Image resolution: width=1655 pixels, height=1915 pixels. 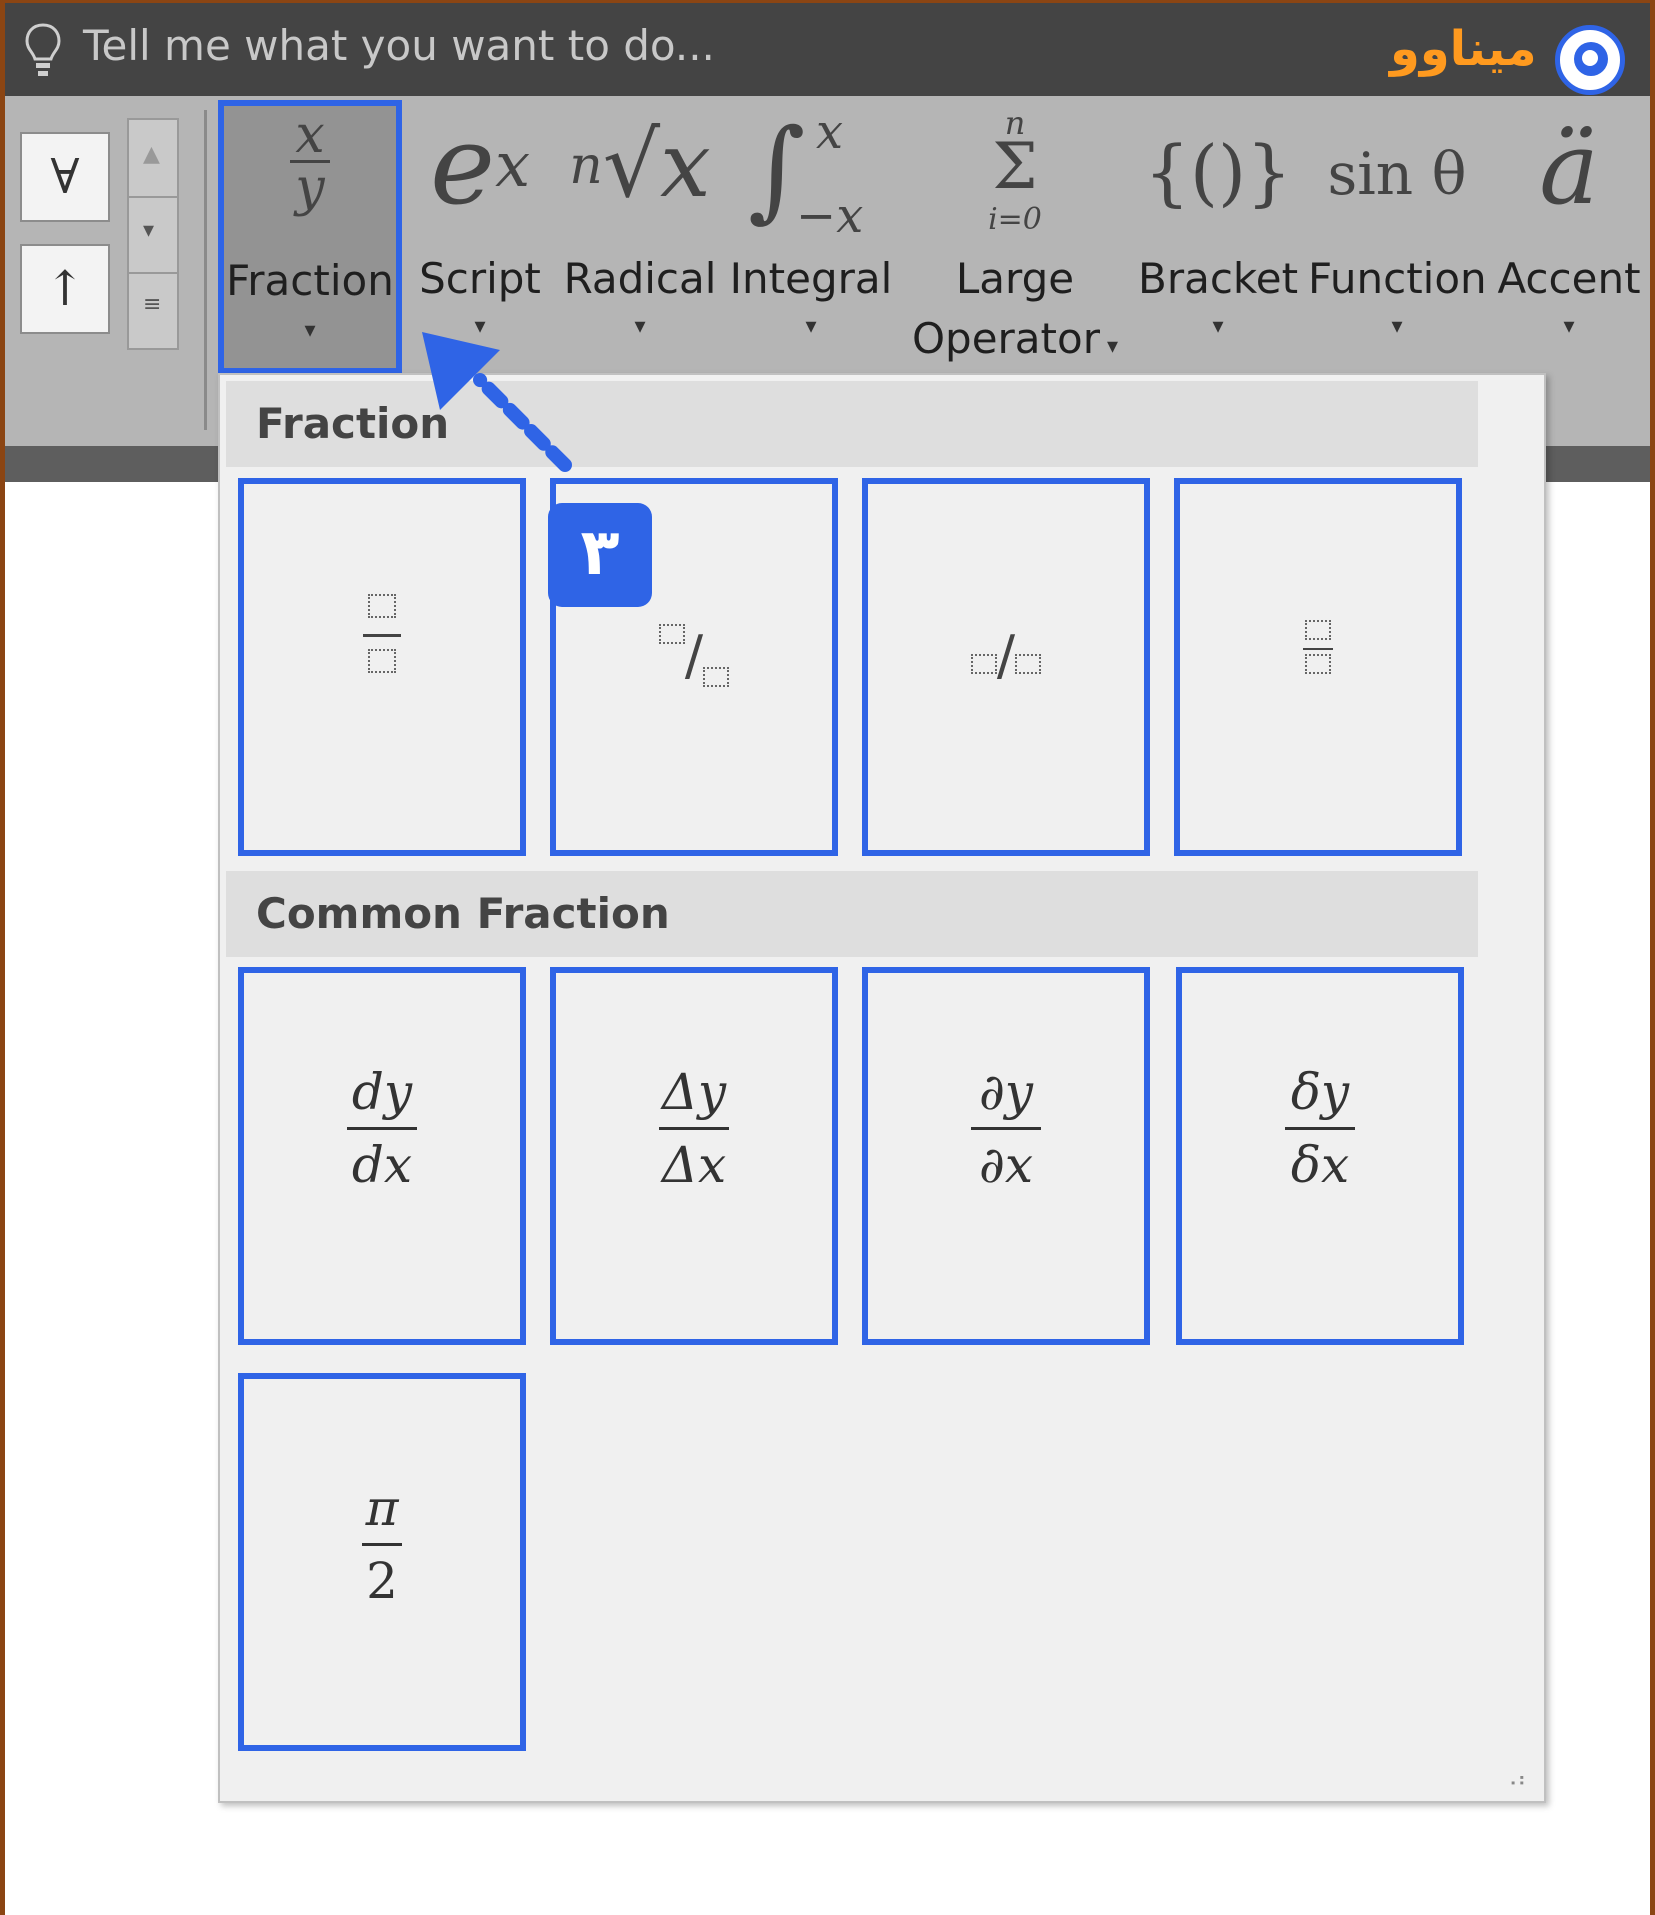 I want to click on dy-dx-tile: dy dx, so click(x=382, y=1156).